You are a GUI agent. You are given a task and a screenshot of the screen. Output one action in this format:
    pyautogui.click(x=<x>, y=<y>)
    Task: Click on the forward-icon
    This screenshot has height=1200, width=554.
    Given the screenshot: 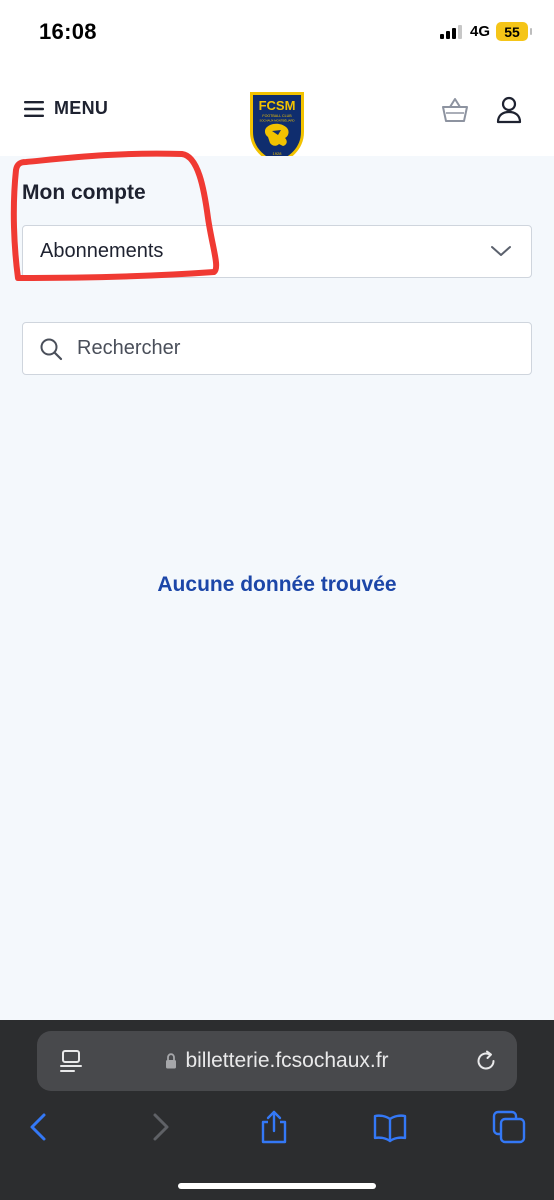 What is the action you would take?
    pyautogui.click(x=159, y=1127)
    